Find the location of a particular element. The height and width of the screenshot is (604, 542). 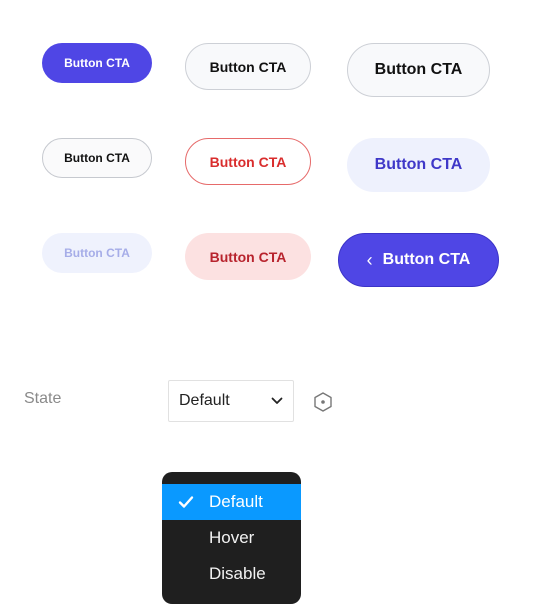

state-select: Default is located at coordinates (231, 401).